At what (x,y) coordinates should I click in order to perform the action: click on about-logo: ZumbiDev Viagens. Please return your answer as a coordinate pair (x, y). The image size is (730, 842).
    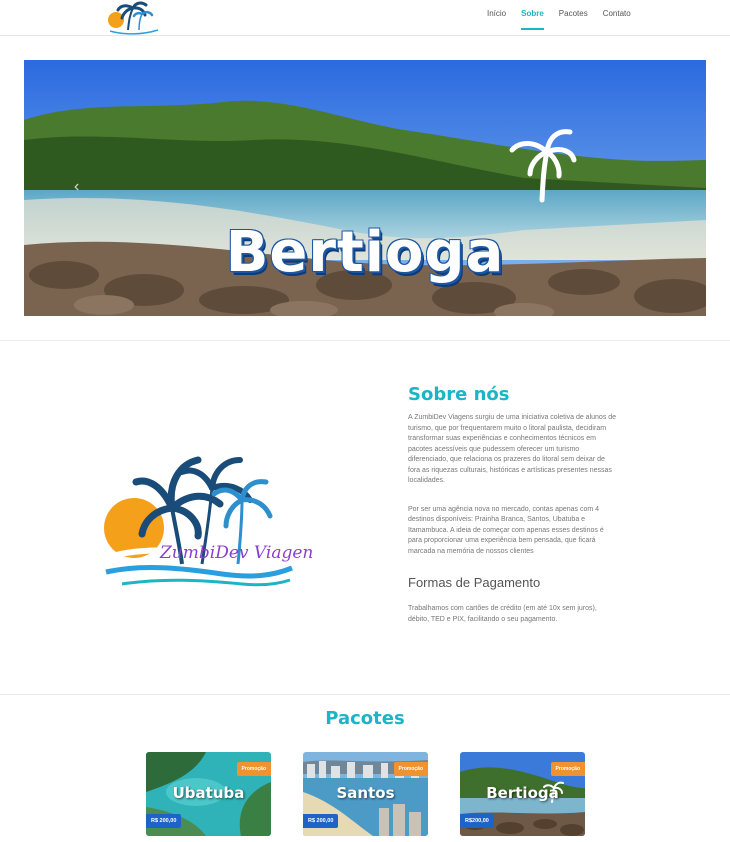
    Looking at the image, I should click on (212, 514).